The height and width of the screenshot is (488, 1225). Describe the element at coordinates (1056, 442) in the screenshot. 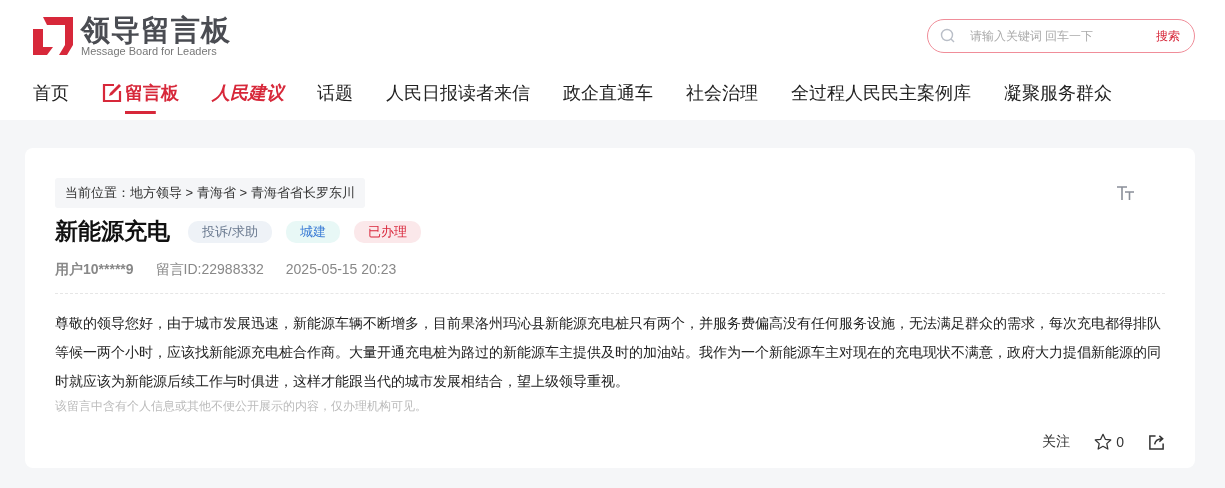

I see `follow-button: 关注` at that location.